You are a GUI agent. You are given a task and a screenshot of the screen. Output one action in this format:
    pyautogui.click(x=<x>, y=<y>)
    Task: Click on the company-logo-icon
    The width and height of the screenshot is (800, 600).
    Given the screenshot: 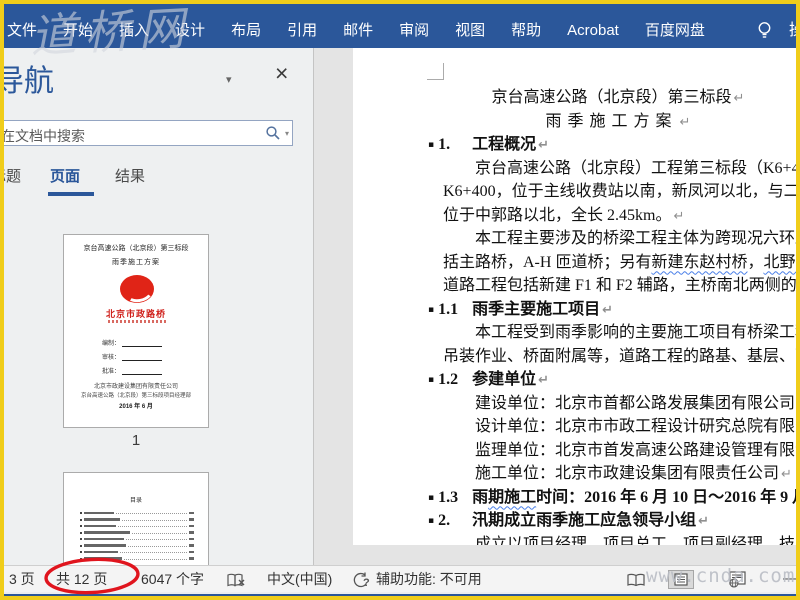 What is the action you would take?
    pyautogui.click(x=137, y=289)
    